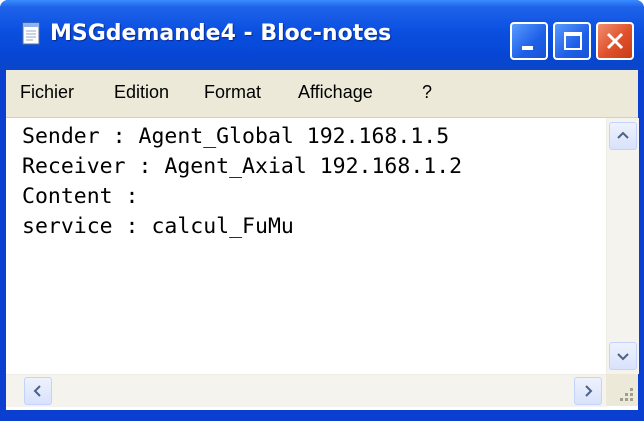 Image resolution: width=644 pixels, height=421 pixels. I want to click on resize-grip-icon, so click(626, 394).